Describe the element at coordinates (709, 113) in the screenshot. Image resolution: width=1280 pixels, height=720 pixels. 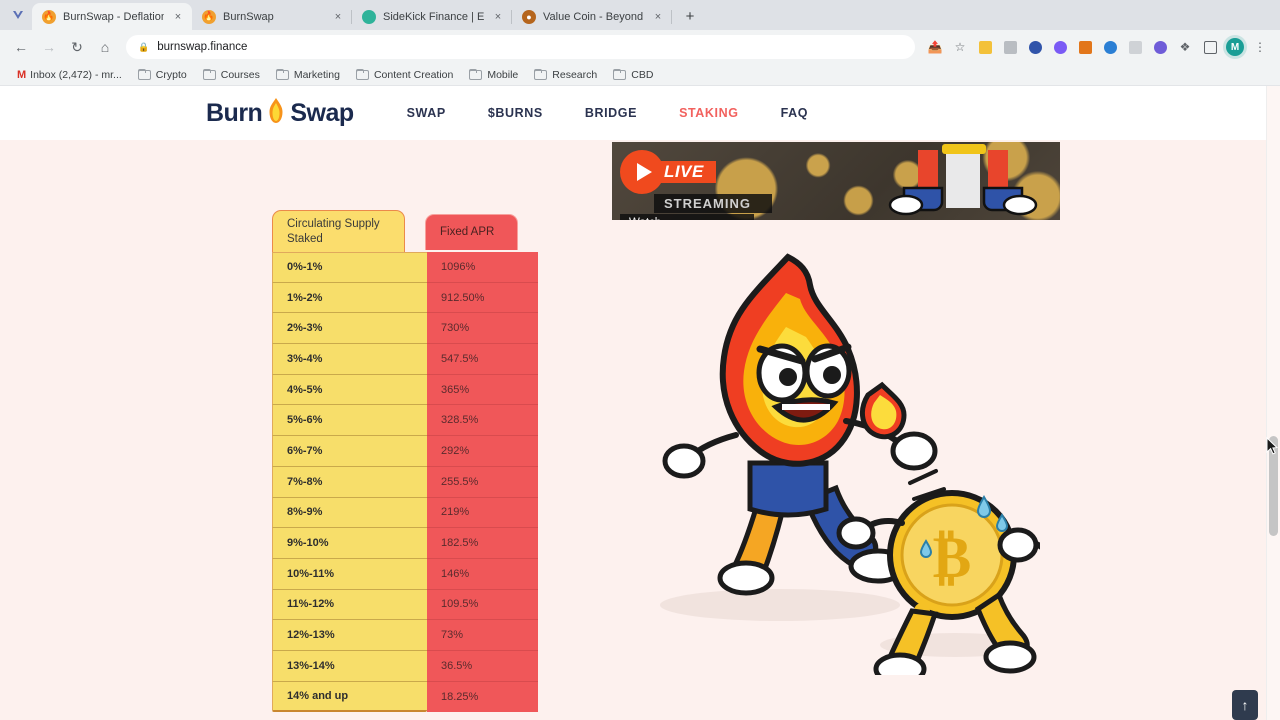
I see `nav-item-staking: STAKING` at that location.